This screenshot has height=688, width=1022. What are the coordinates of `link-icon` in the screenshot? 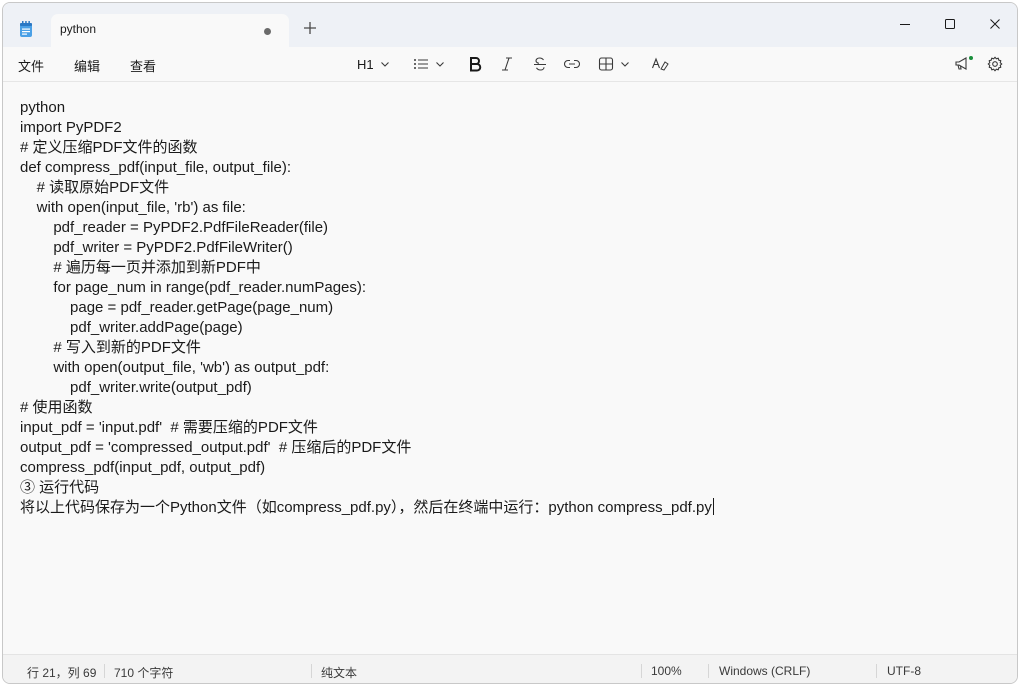 It's located at (572, 64).